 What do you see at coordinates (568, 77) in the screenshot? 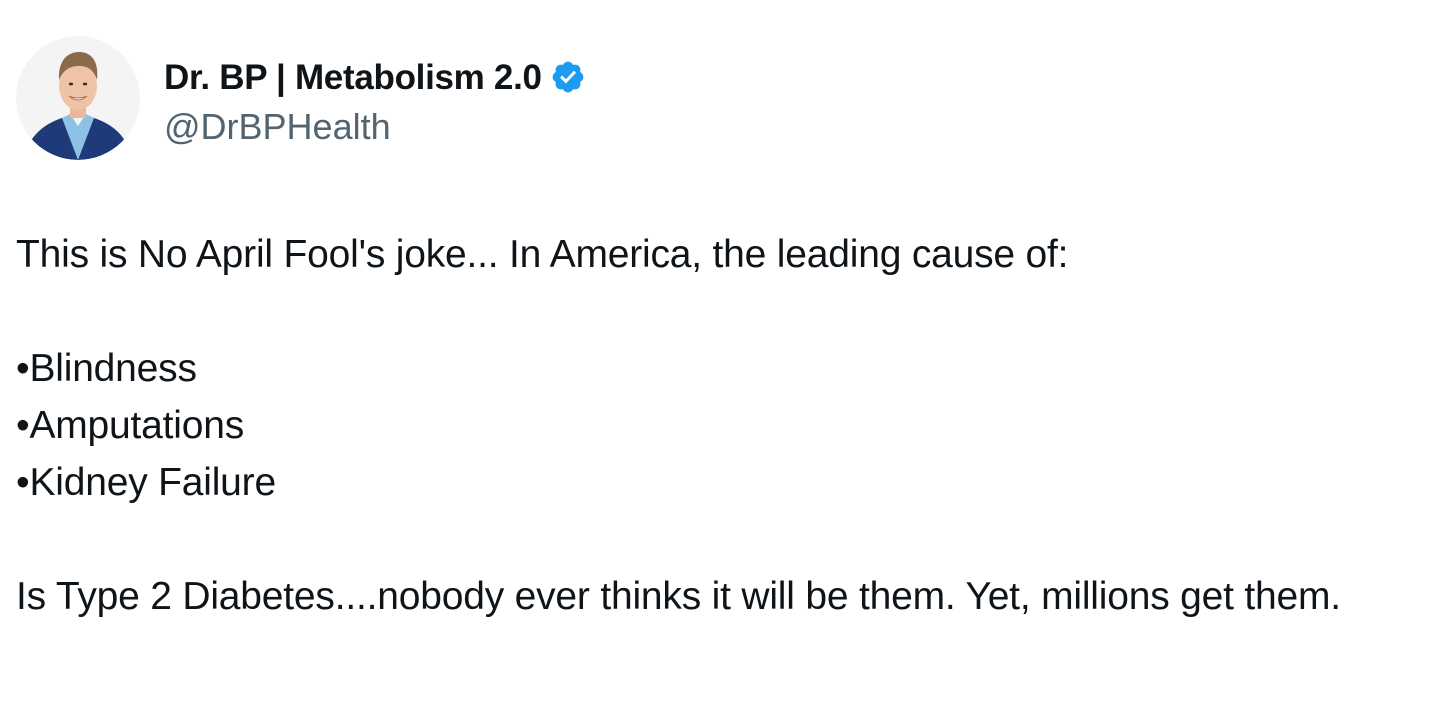
I see `verified-badge-icon` at bounding box center [568, 77].